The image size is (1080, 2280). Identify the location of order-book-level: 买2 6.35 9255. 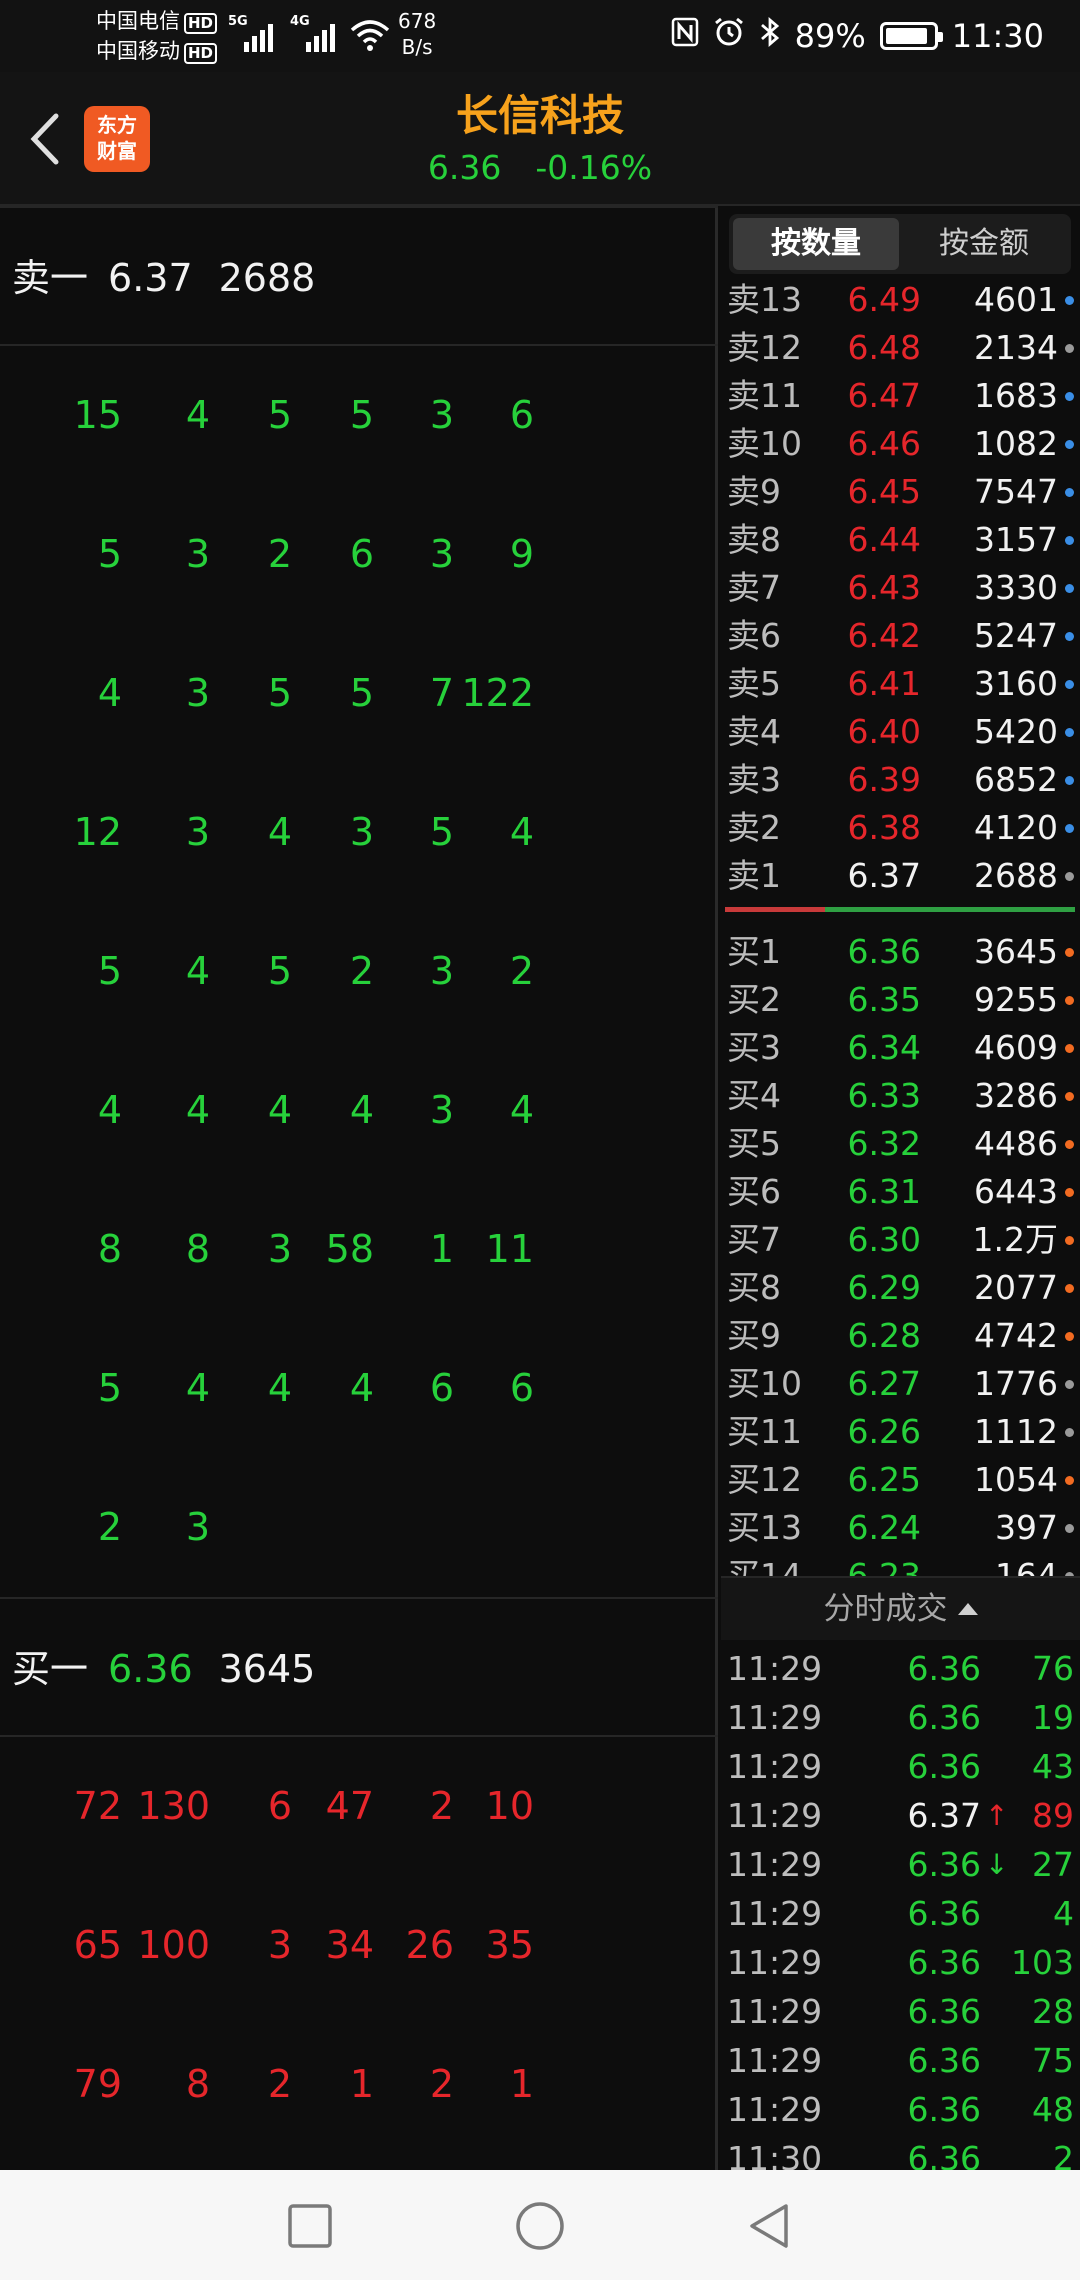
(900, 1000).